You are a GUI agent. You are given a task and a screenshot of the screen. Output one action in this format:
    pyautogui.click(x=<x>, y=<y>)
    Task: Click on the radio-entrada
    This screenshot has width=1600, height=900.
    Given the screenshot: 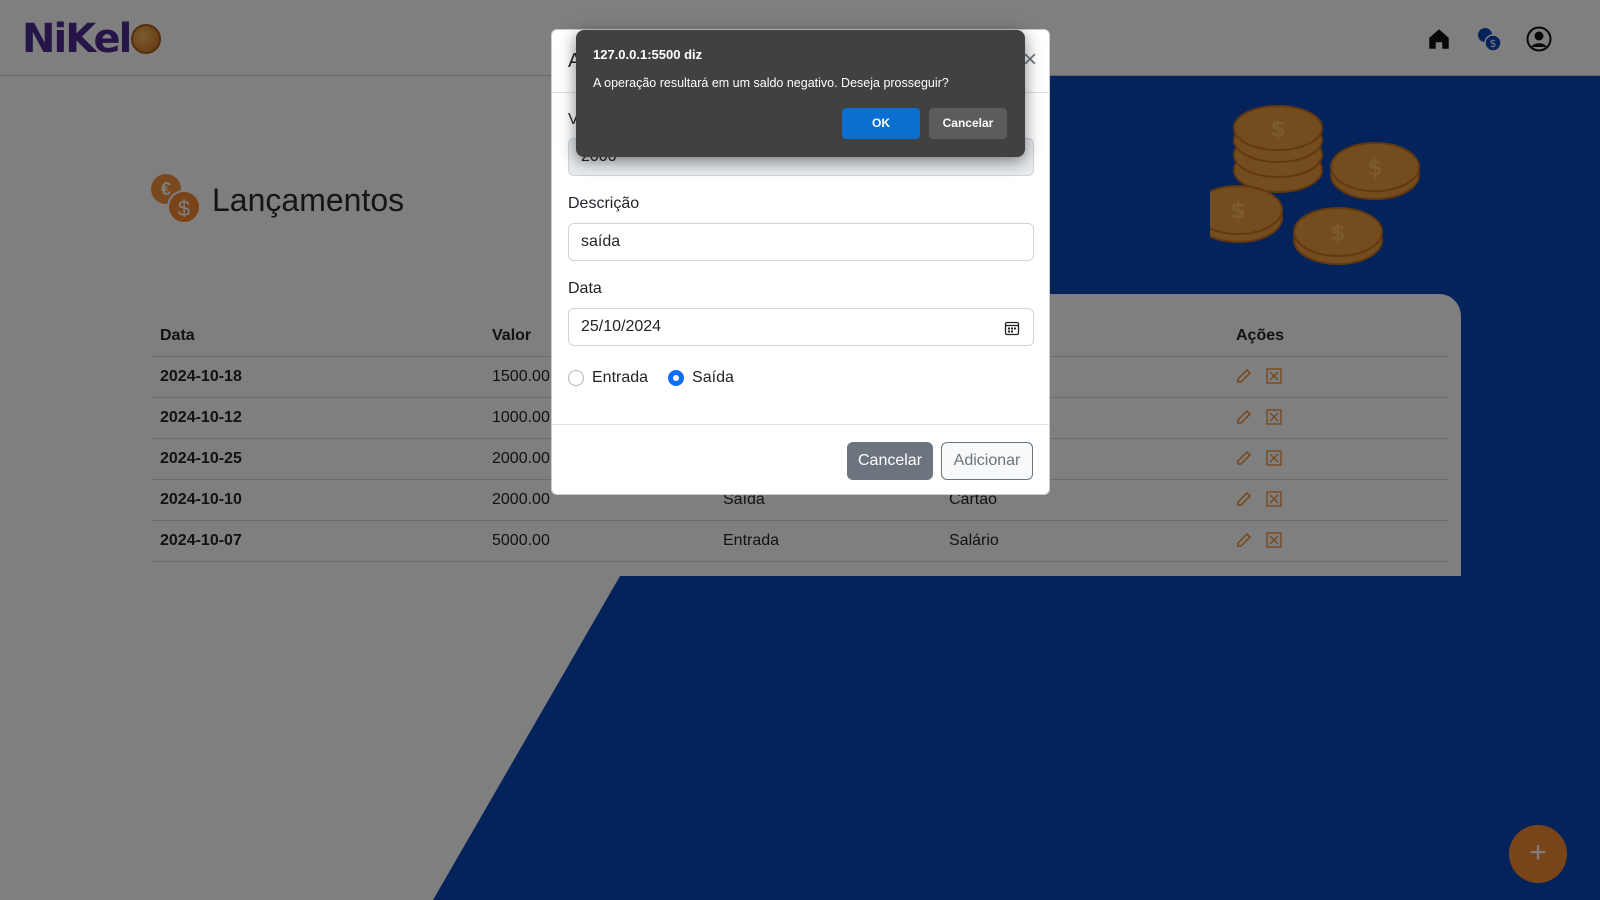 What is the action you would take?
    pyautogui.click(x=576, y=378)
    